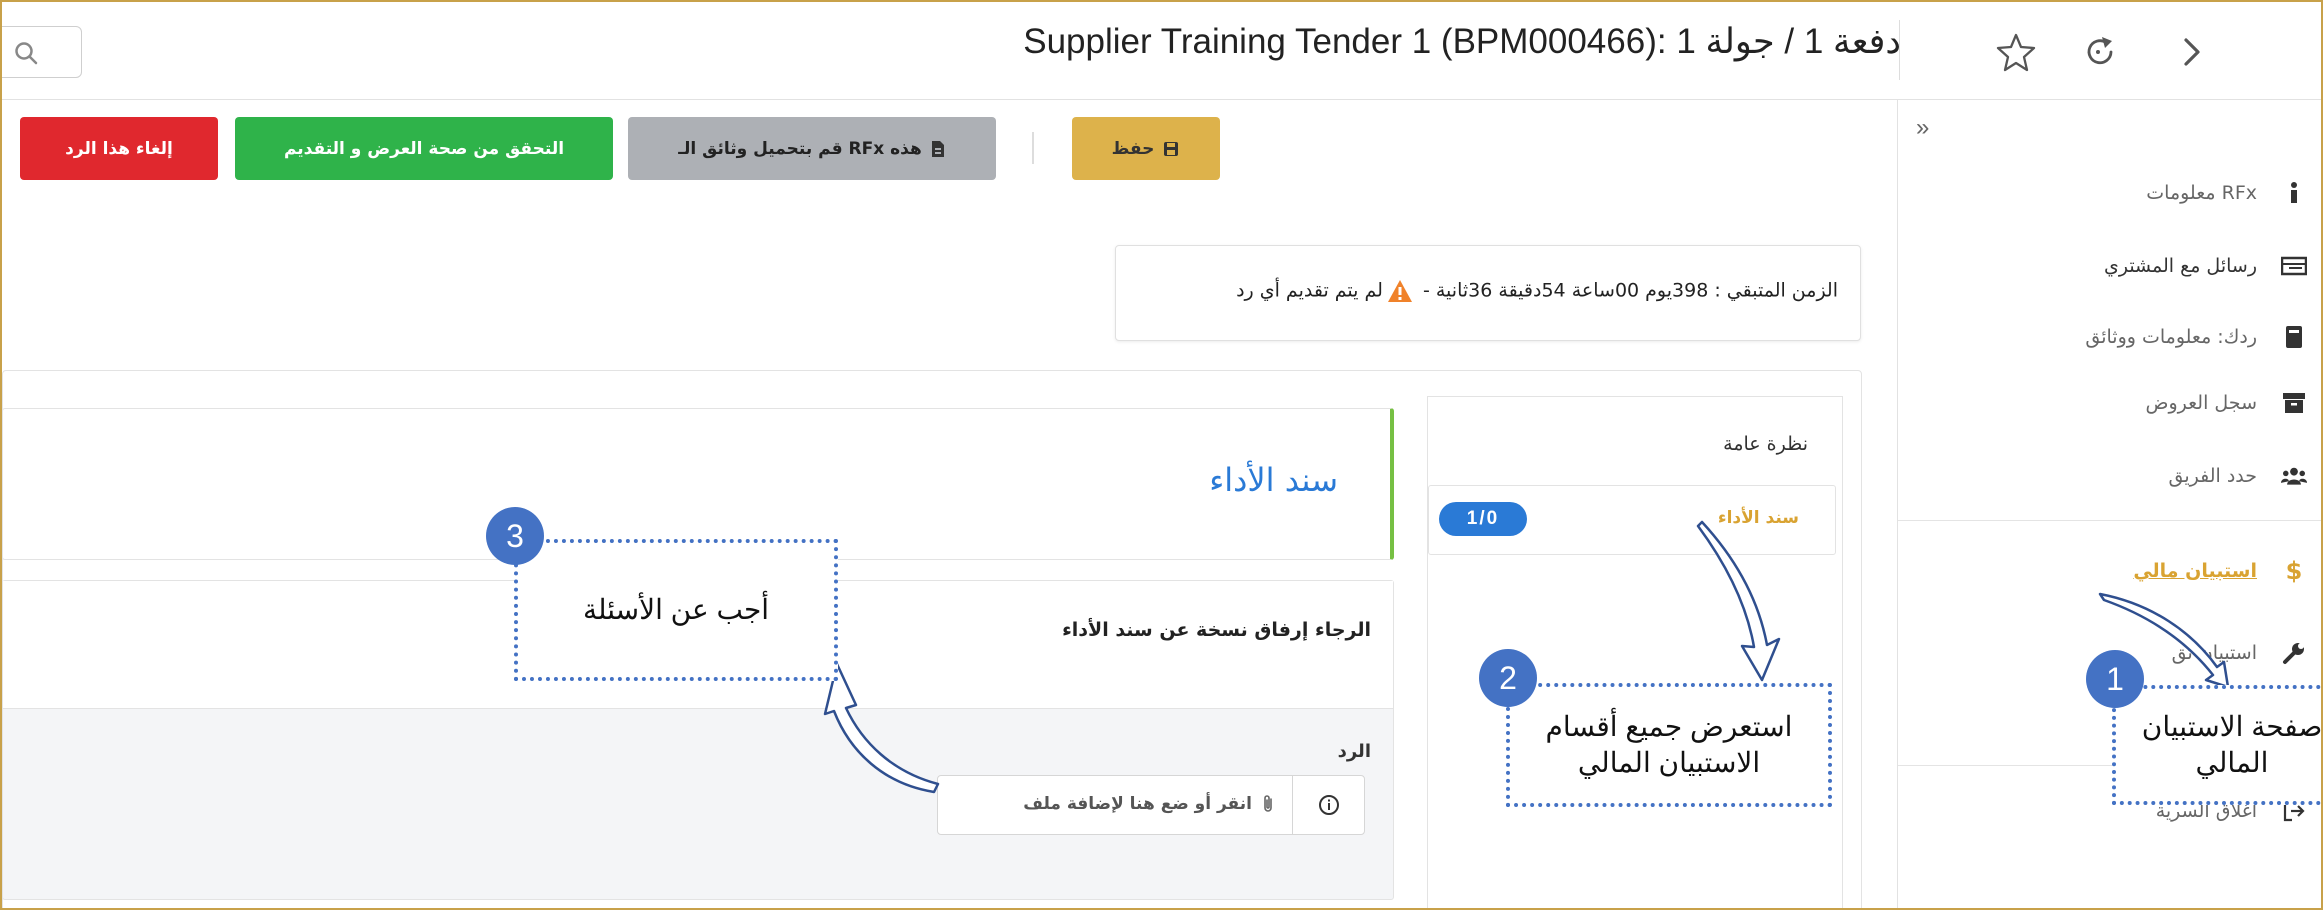 This screenshot has width=2323, height=910. Describe the element at coordinates (1765, 444) in the screenshot. I see `overview-link: نظرة عامة` at that location.